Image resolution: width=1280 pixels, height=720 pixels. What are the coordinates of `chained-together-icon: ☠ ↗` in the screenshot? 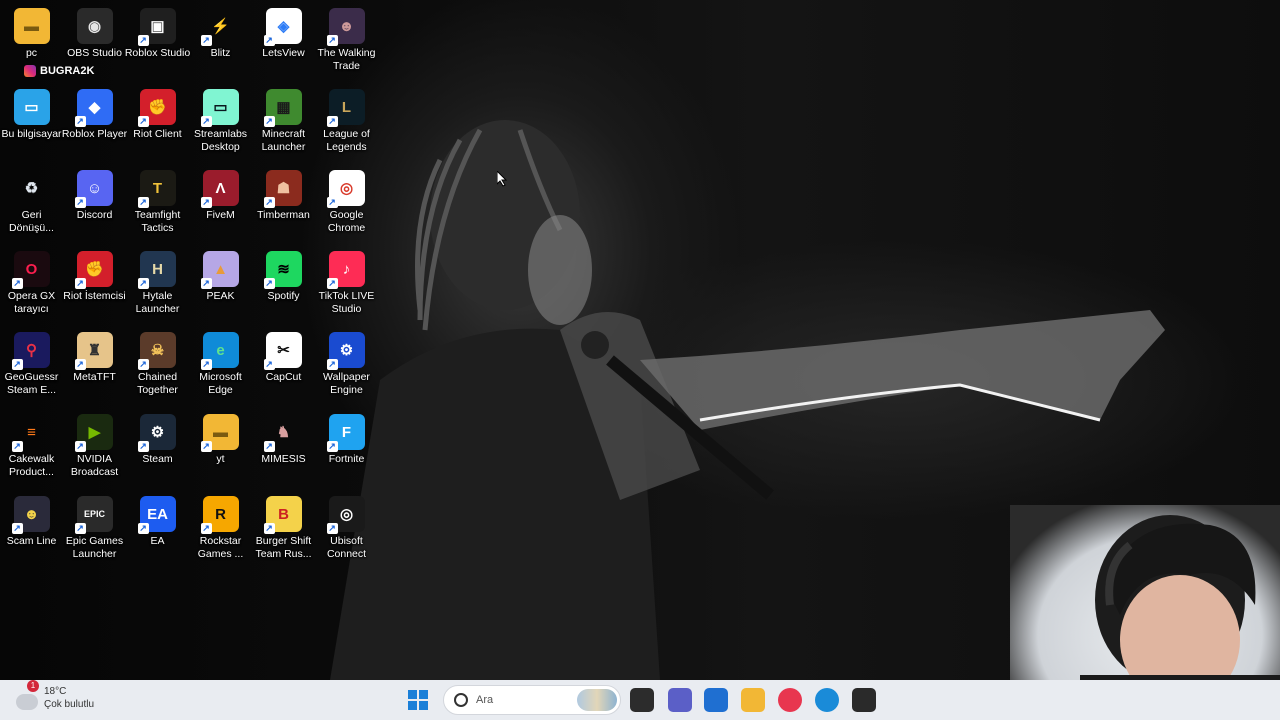 It's located at (156, 351).